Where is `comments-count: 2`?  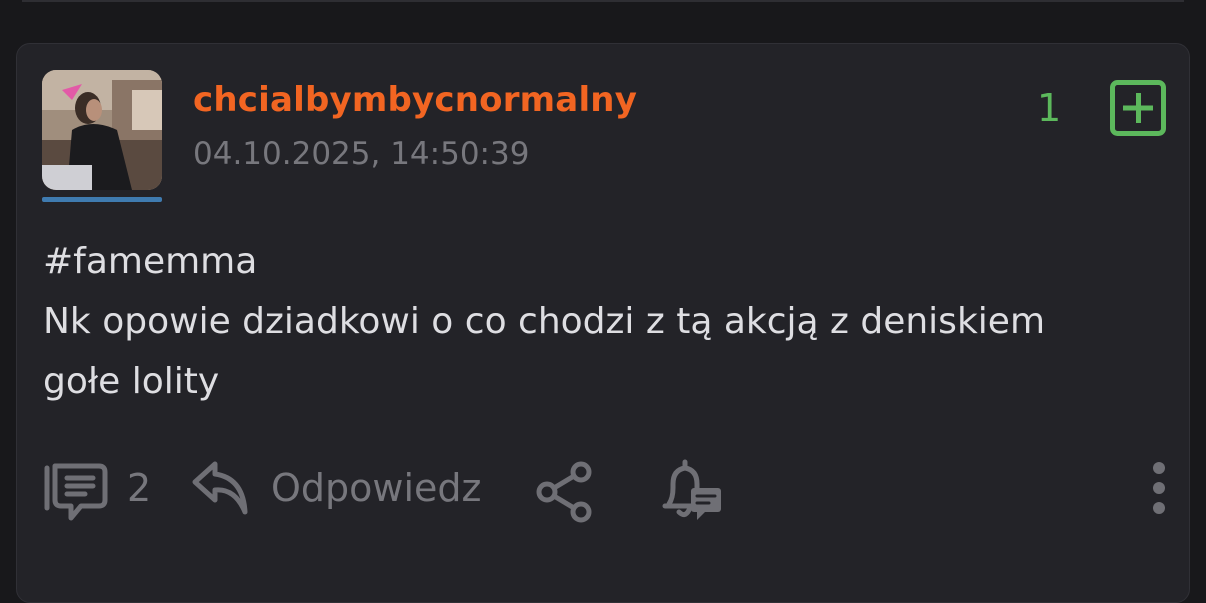 comments-count: 2 is located at coordinates (139, 488).